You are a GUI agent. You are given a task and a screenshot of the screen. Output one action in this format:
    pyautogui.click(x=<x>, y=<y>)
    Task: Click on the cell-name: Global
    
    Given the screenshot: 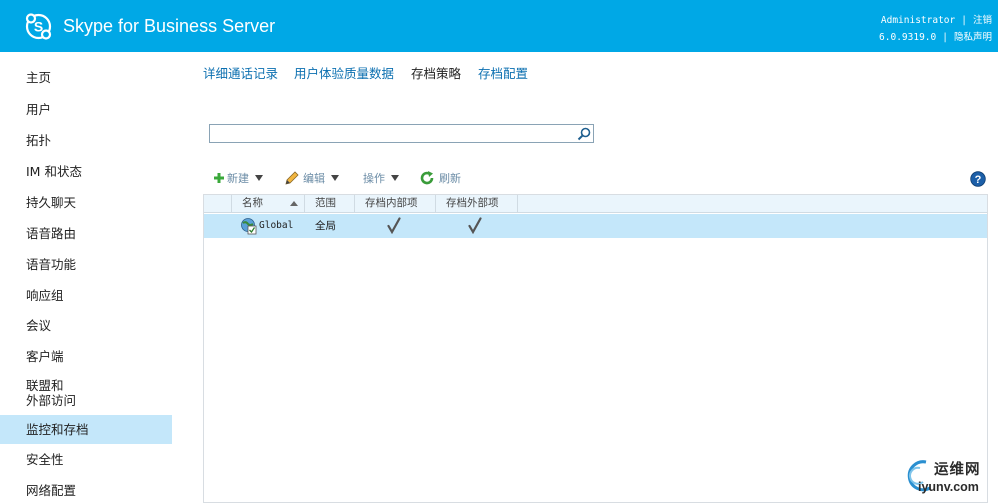 What is the action you would take?
    pyautogui.click(x=276, y=225)
    